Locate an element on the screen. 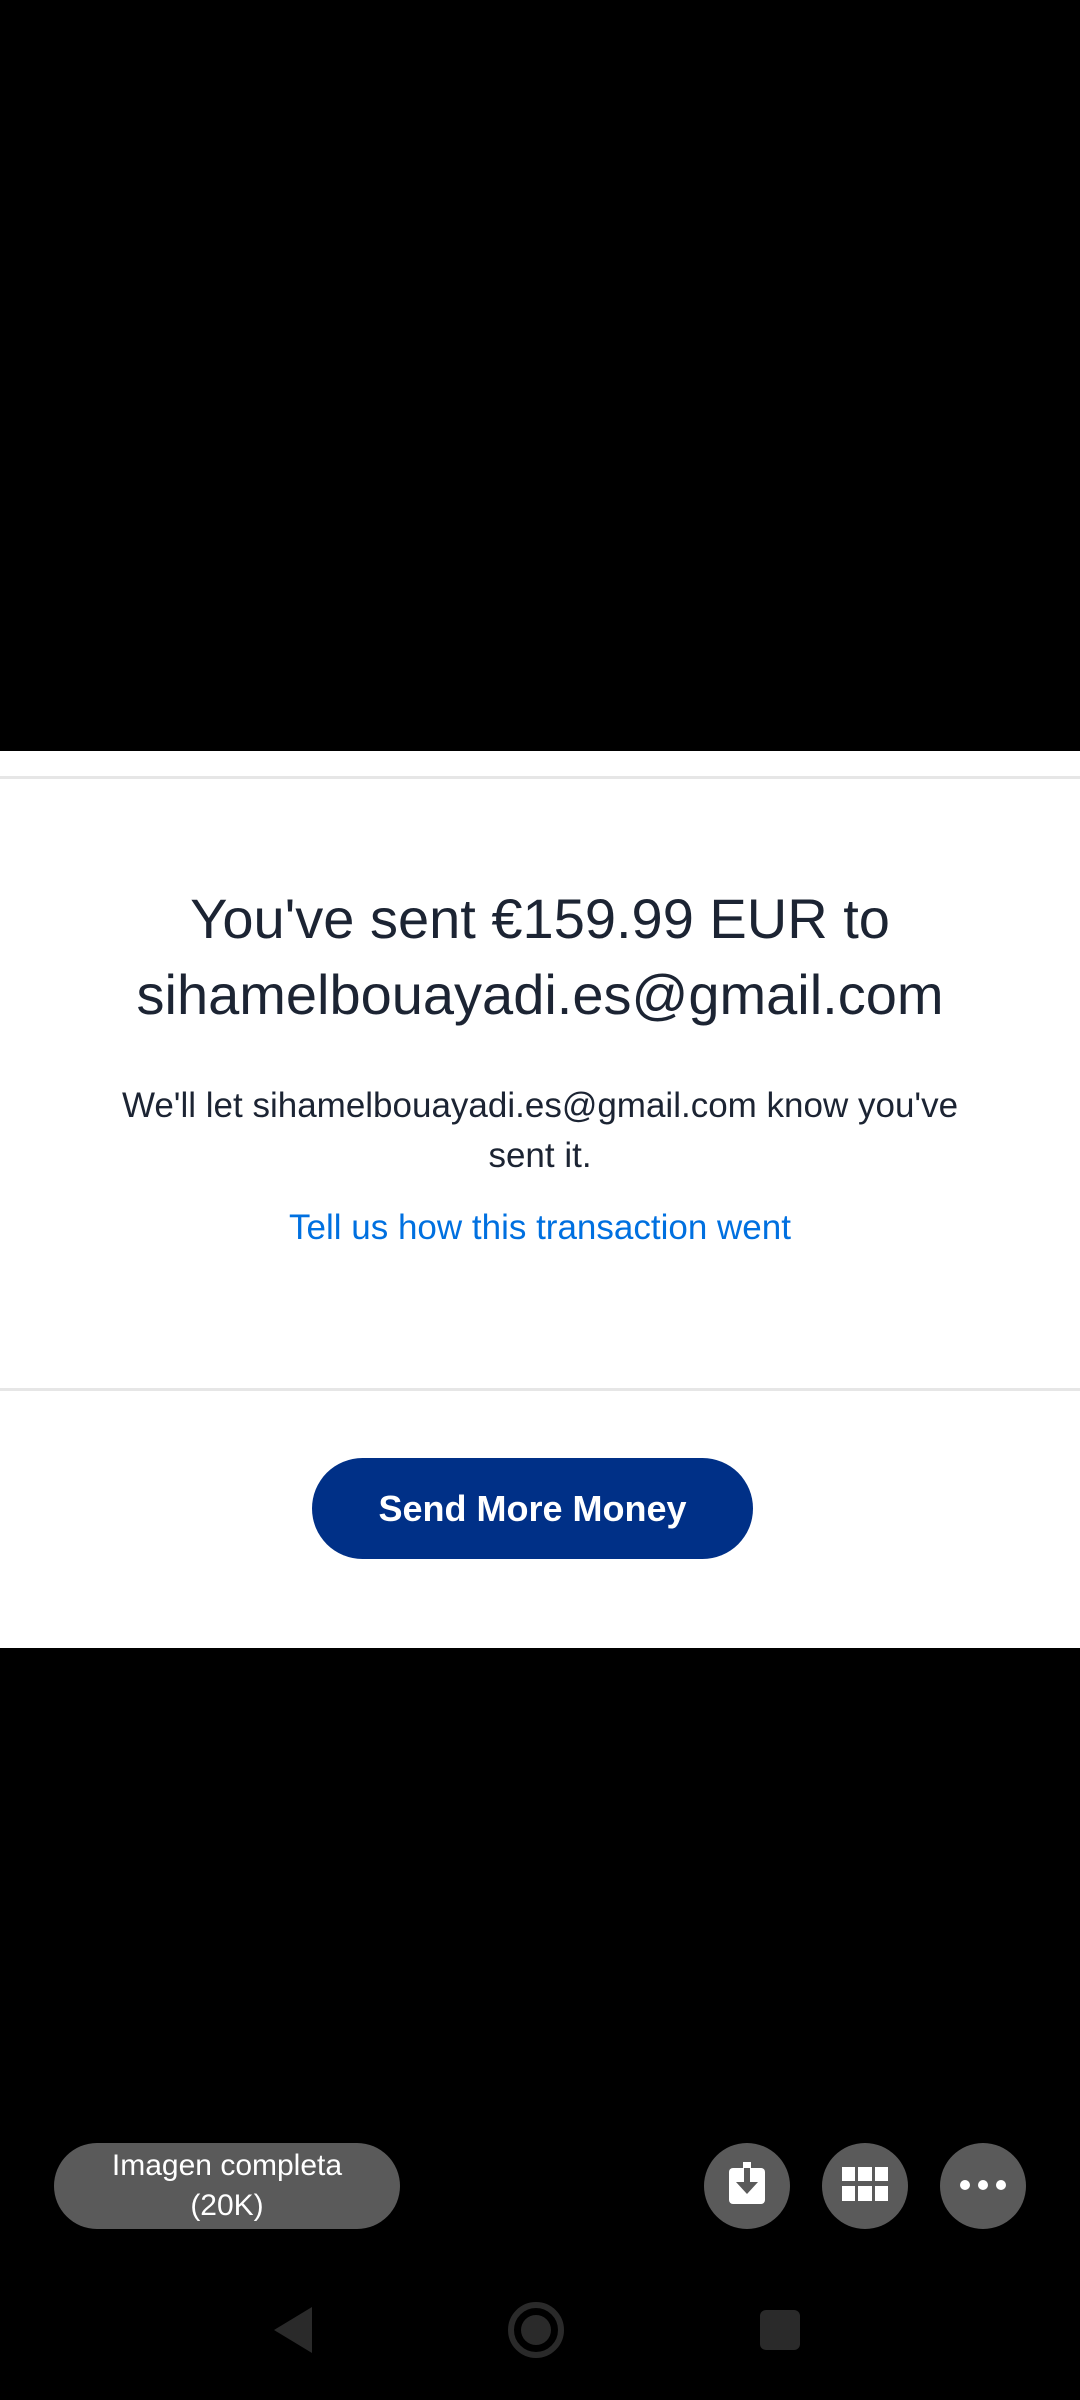 Image resolution: width=1080 pixels, height=2400 pixels. chip-size: (20K) is located at coordinates (227, 2205).